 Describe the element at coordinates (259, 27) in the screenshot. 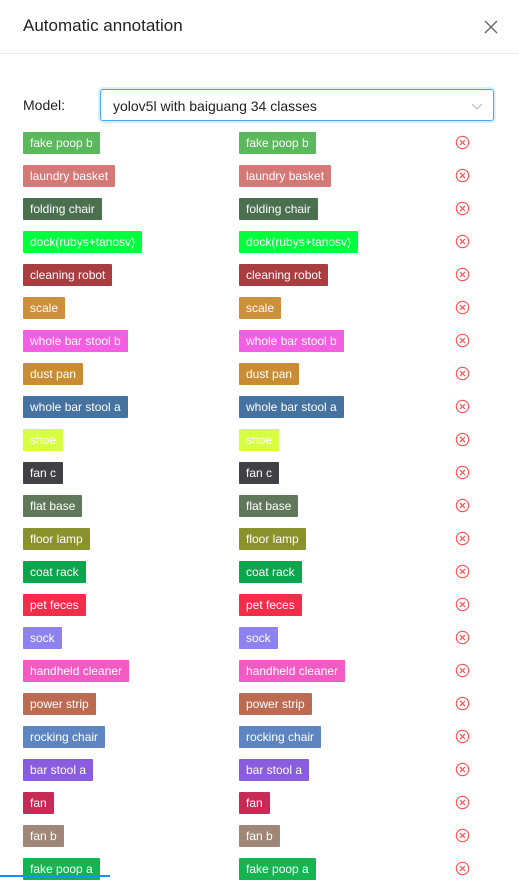

I see `dialog-header: Automatic annotation` at that location.